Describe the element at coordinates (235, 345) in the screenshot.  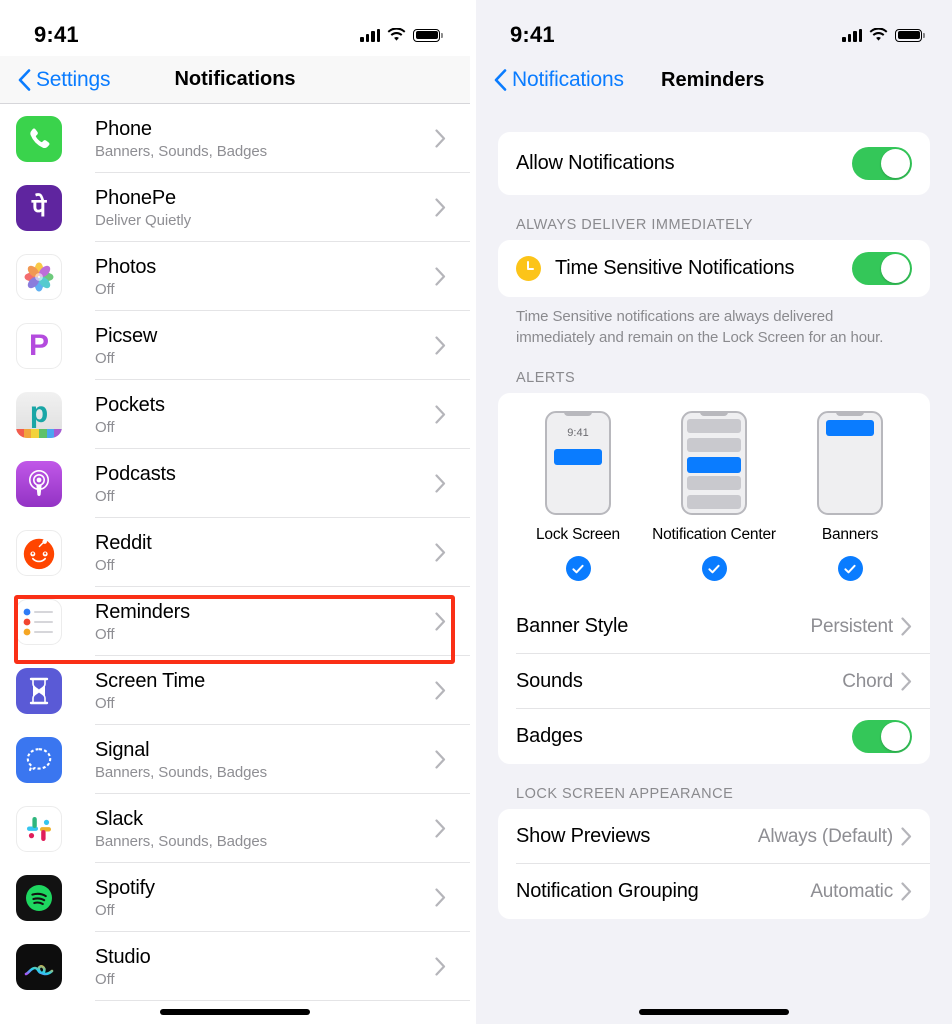
I see `app-row-picsew: P Picsew Off` at that location.